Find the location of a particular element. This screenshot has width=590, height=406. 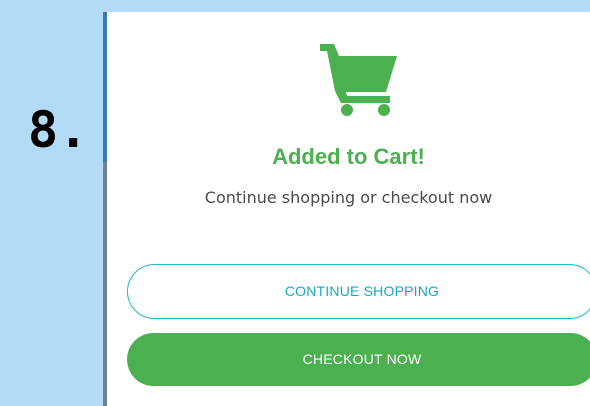

dialog-title: Added to Cart! is located at coordinates (348, 156).